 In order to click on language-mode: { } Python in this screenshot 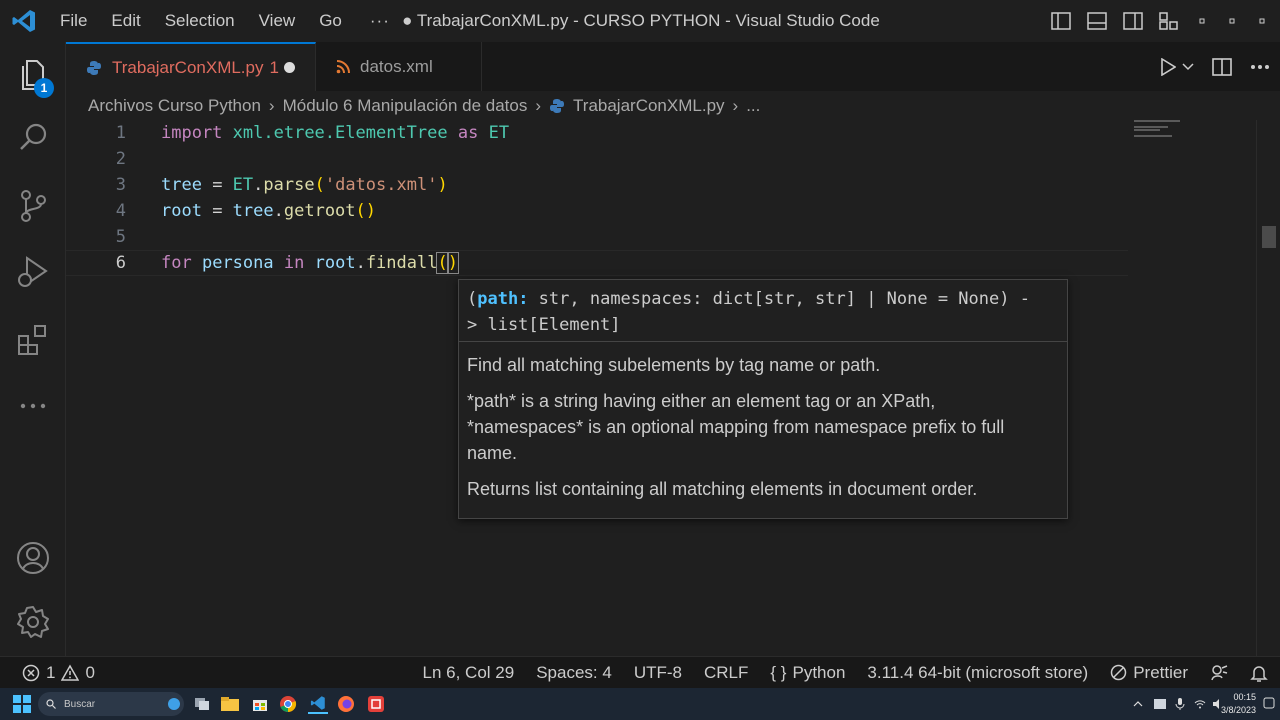, I will do `click(807, 673)`.